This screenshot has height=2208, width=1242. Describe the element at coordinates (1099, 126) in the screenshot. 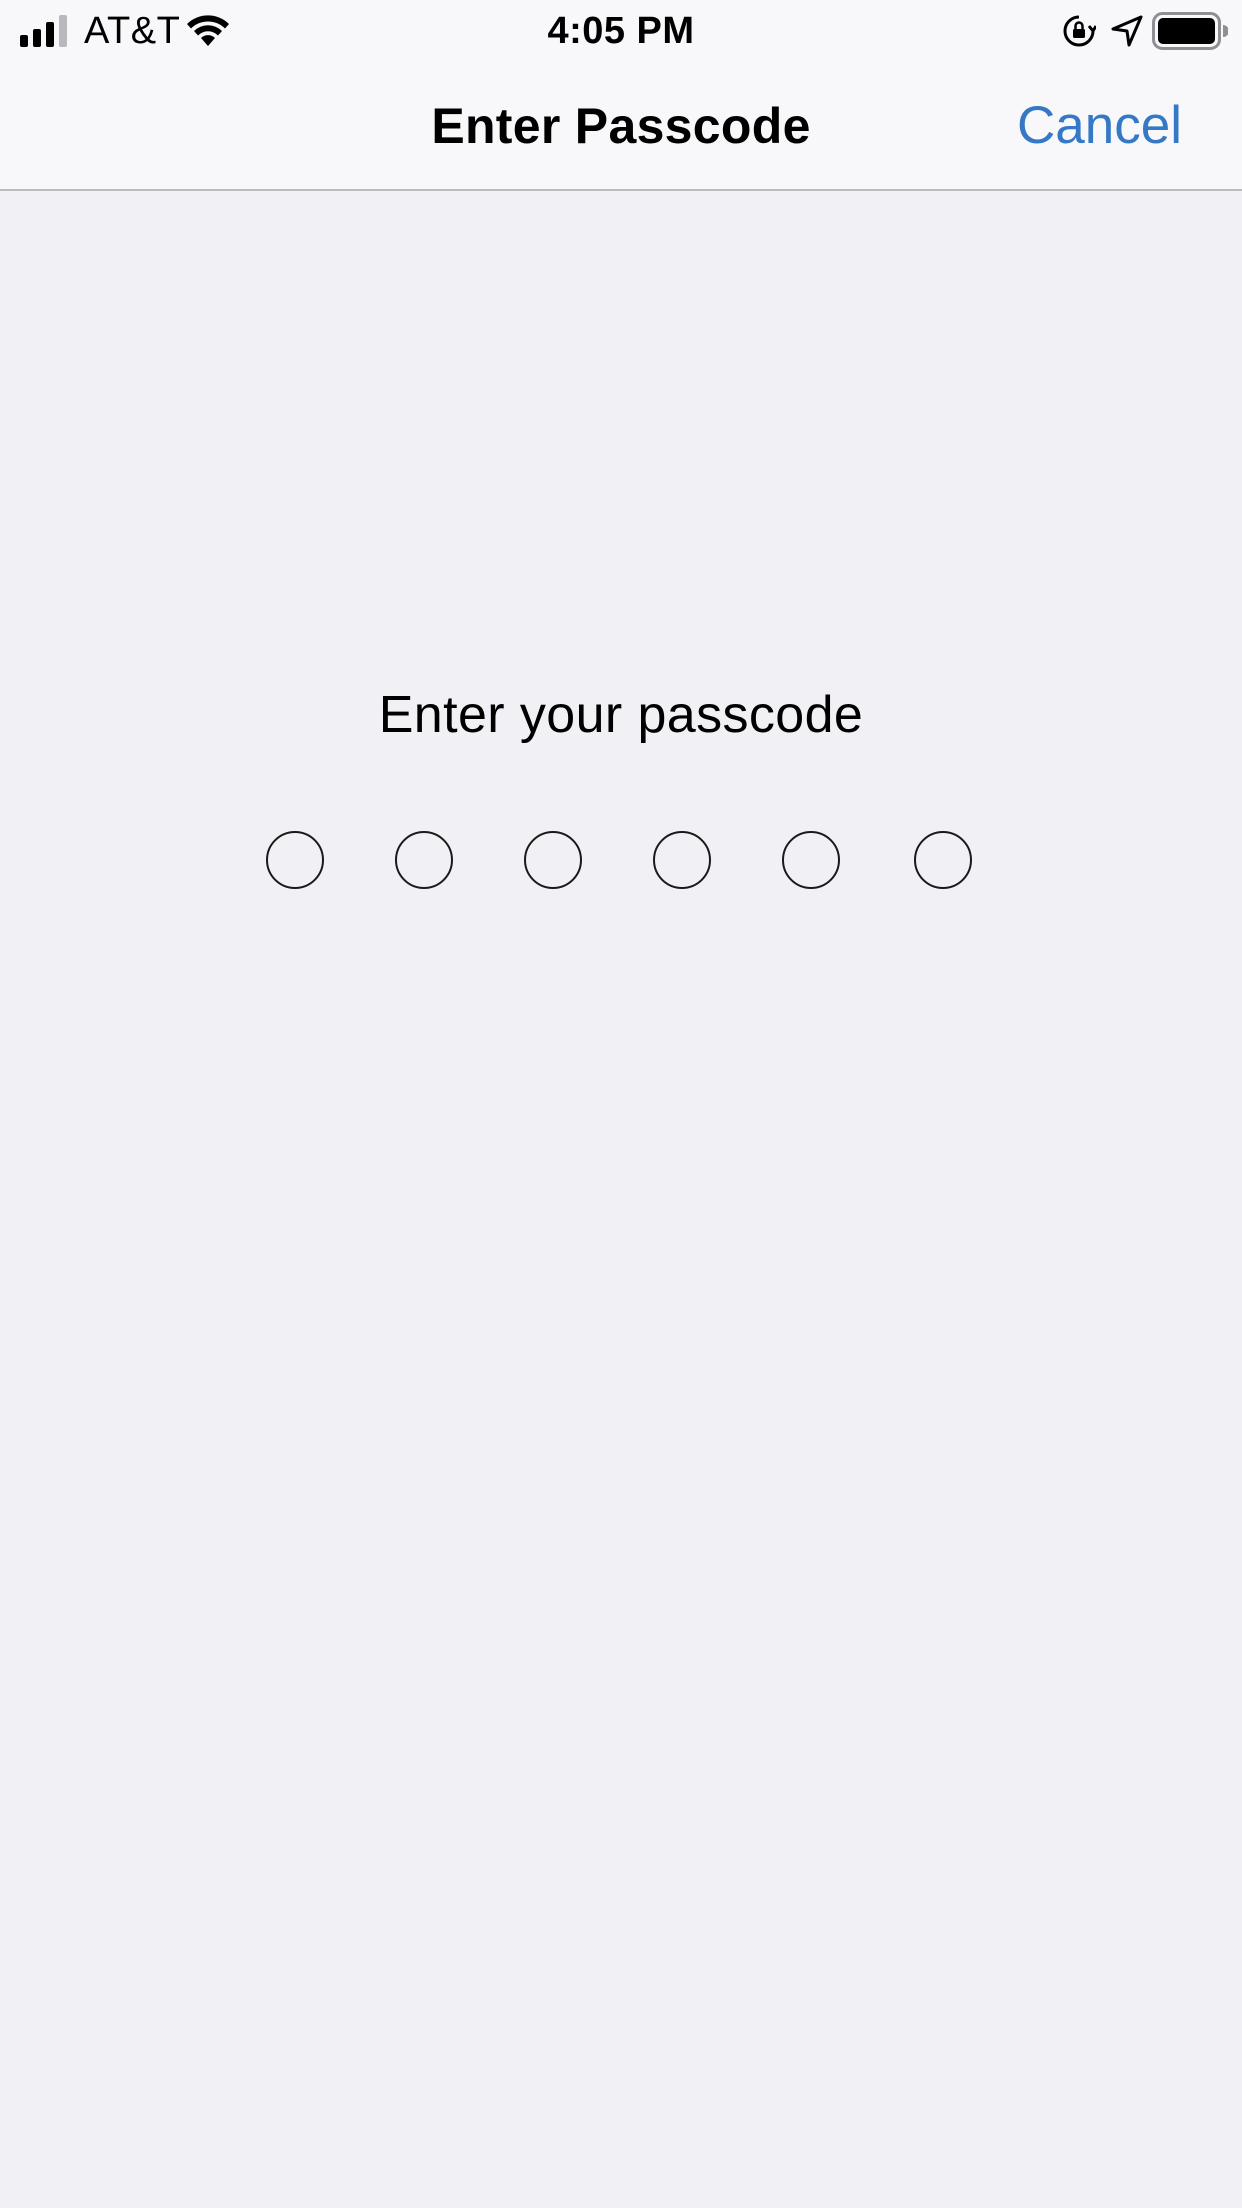

I see `cancel-button: Cancel` at that location.